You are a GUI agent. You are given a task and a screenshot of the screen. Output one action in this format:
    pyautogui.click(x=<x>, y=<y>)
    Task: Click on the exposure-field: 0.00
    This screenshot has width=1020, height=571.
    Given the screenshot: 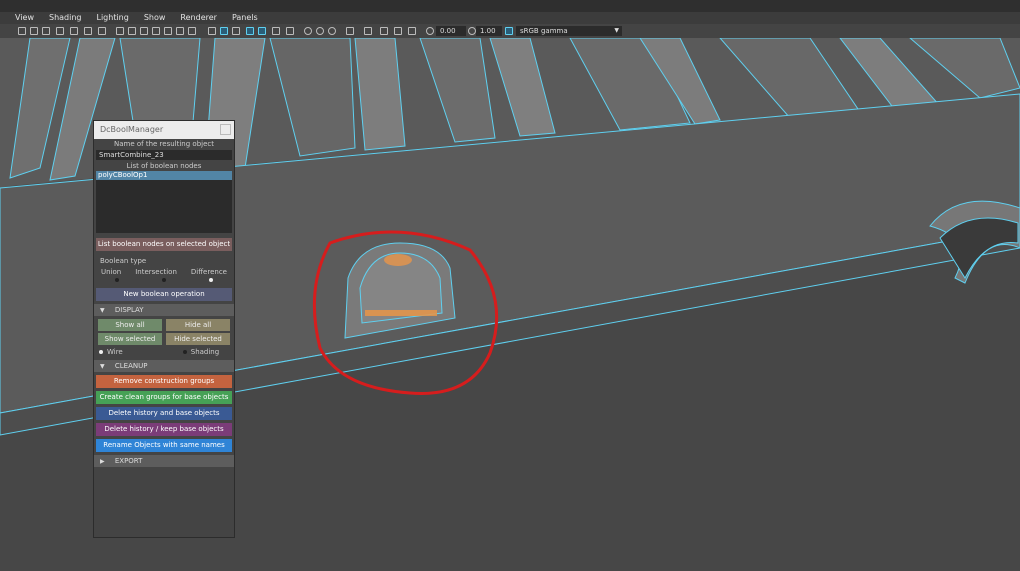 What is the action you would take?
    pyautogui.click(x=451, y=31)
    